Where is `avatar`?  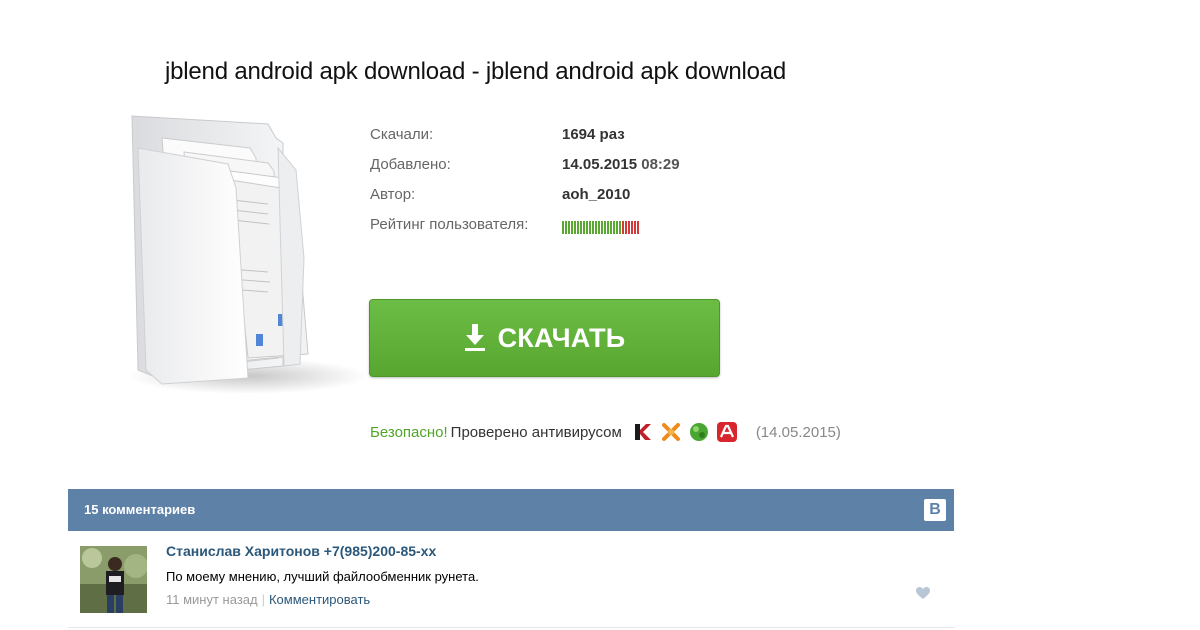 avatar is located at coordinates (113, 579).